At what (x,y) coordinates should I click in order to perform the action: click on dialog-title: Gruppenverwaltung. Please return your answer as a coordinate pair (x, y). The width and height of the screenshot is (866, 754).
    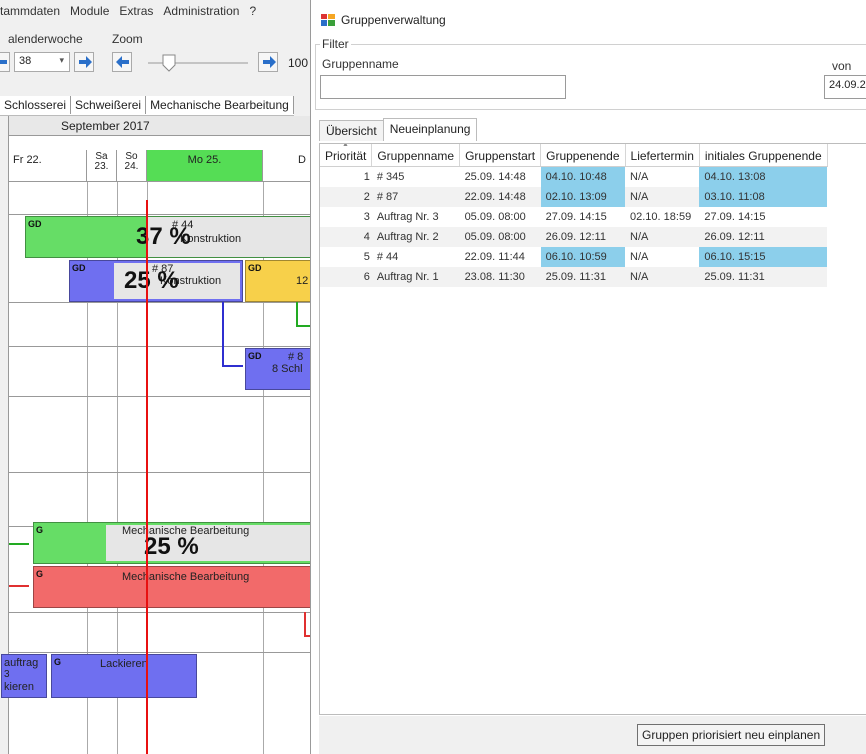
    Looking at the image, I should click on (393, 20).